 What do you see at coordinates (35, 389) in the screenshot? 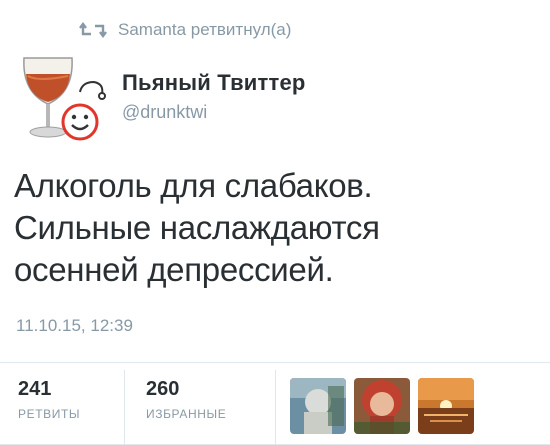
I see `retweets-count: 241` at bounding box center [35, 389].